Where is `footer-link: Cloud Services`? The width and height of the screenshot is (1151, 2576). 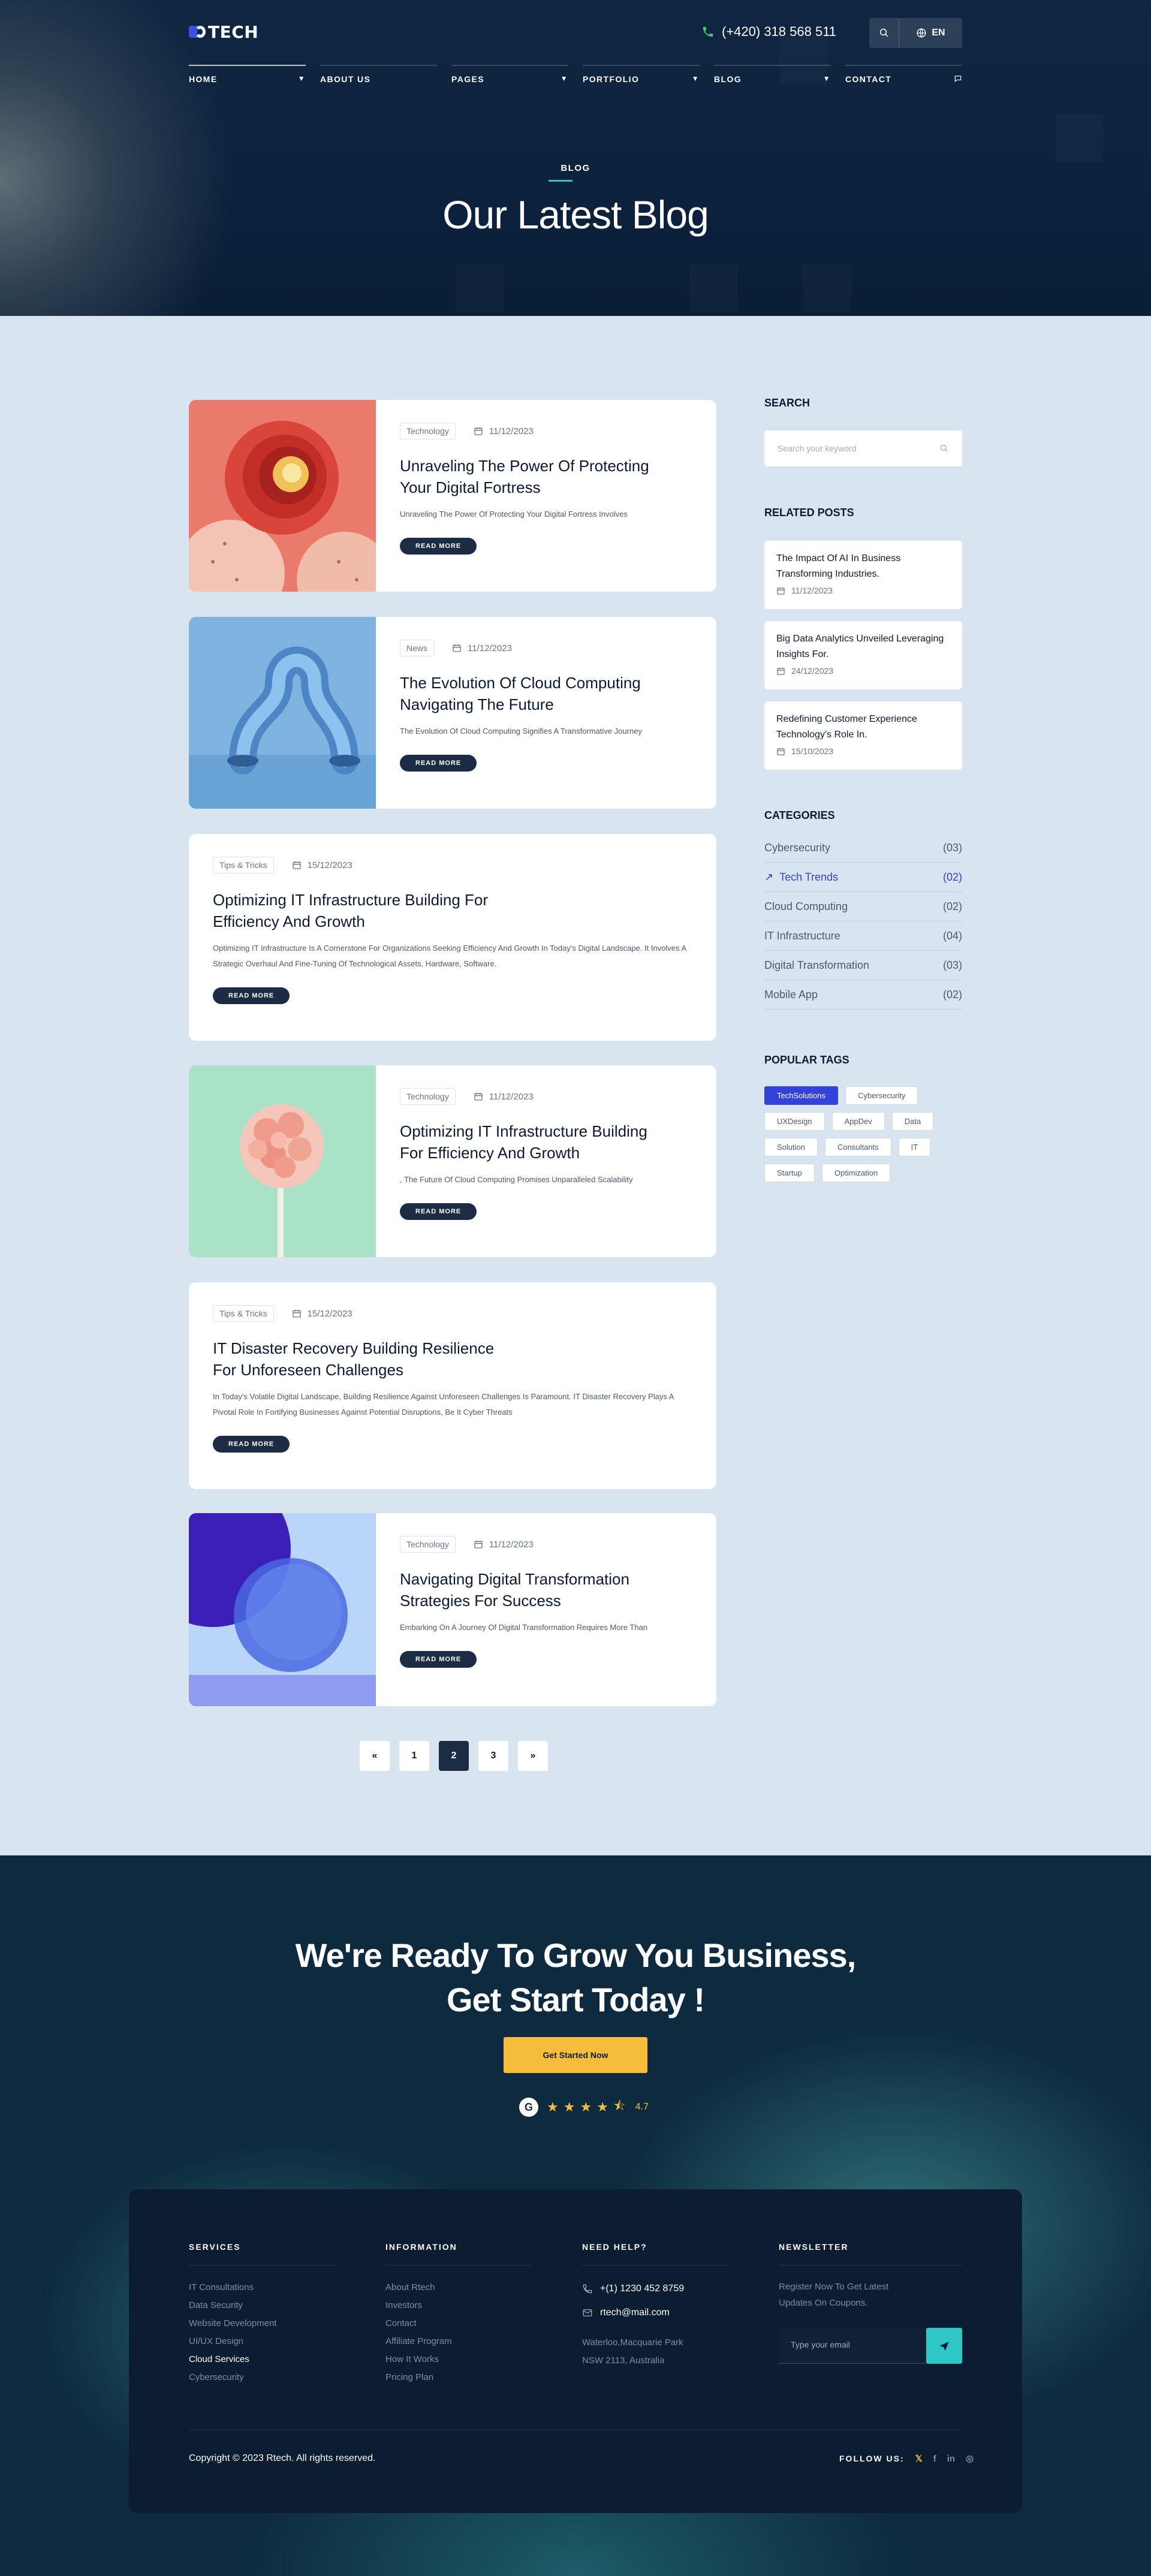 footer-link: Cloud Services is located at coordinates (262, 2360).